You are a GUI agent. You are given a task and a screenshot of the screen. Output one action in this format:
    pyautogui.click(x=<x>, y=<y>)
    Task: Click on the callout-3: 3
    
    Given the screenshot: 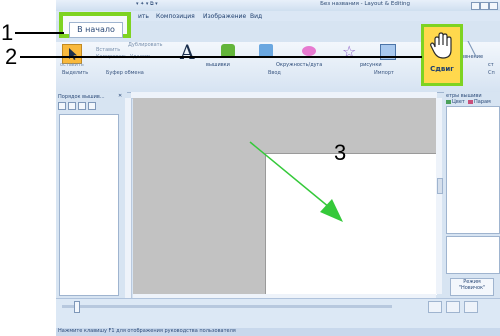 What is the action you would take?
    pyautogui.click(x=340, y=152)
    